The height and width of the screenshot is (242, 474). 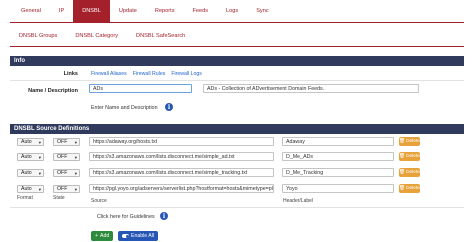 What do you see at coordinates (124, 108) in the screenshot?
I see `name-description-hint: Enter Name and Description` at bounding box center [124, 108].